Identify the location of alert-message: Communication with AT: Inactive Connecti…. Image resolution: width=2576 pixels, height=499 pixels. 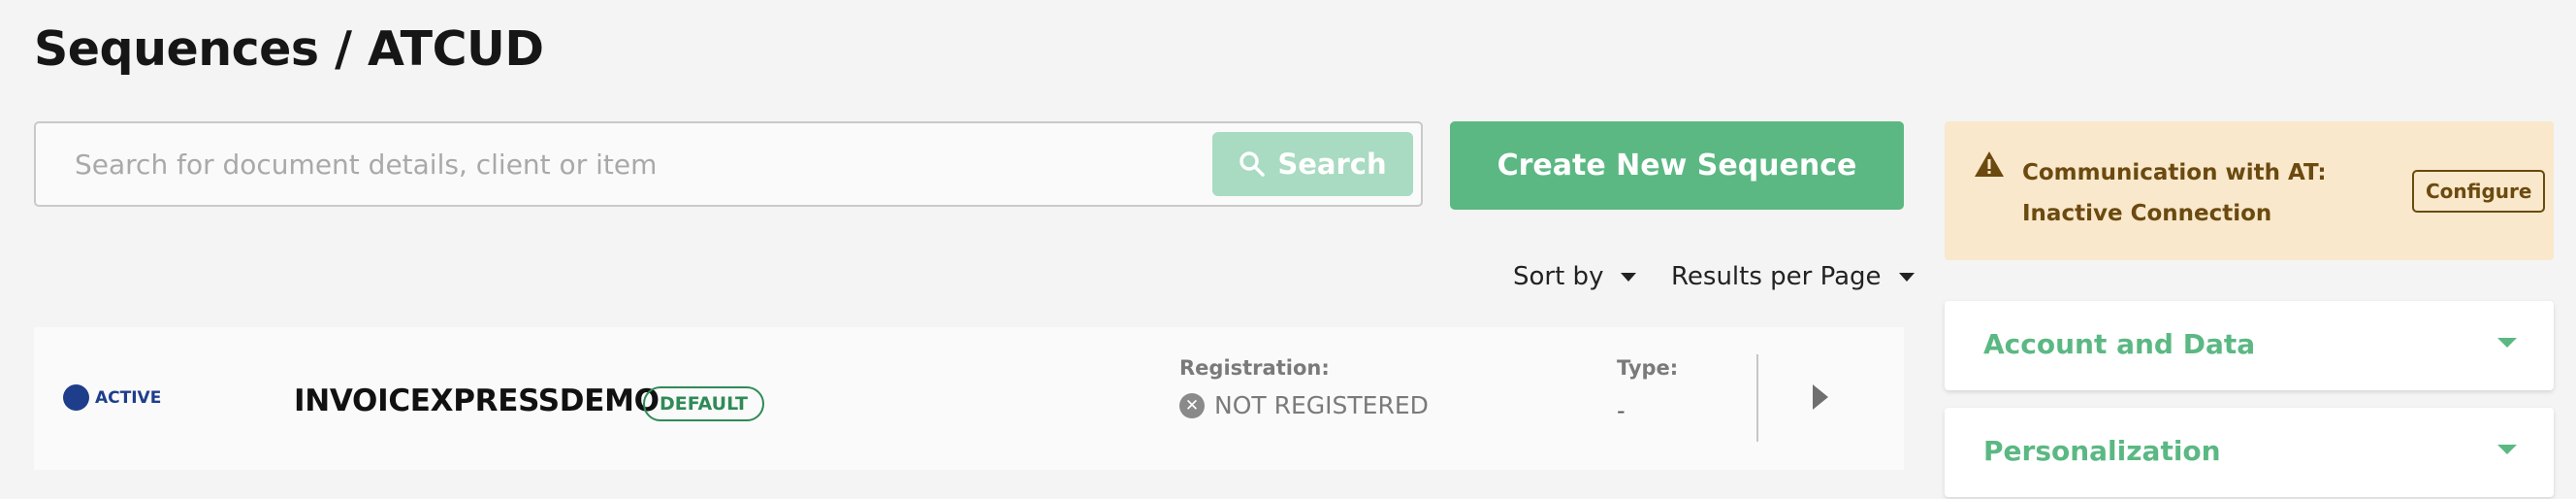
(2174, 193).